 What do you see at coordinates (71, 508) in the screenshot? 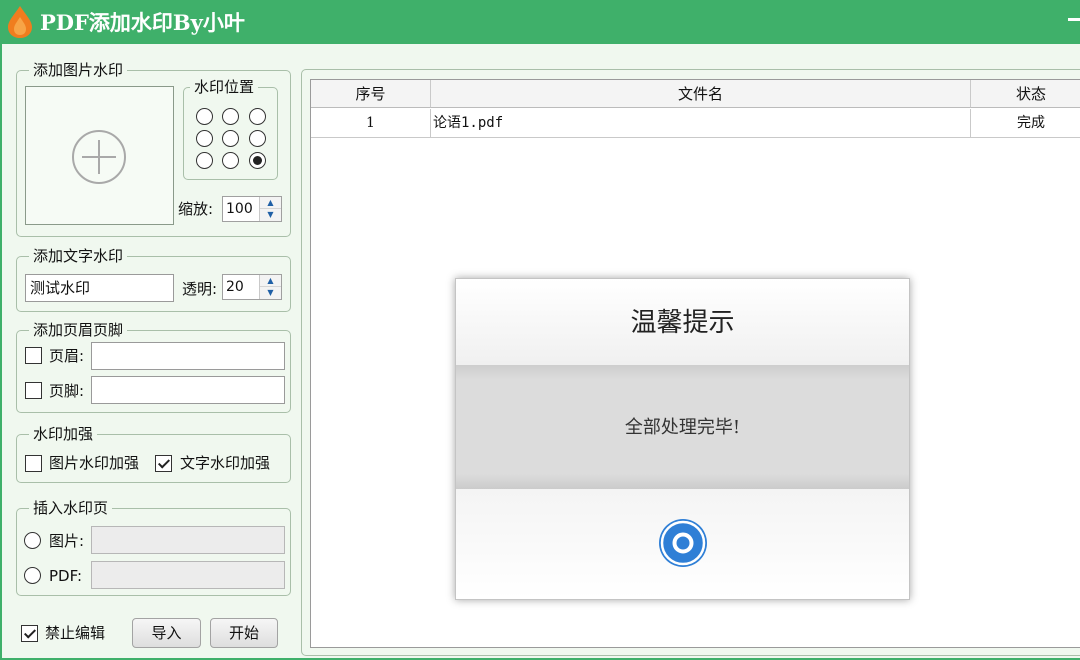
I see `insert-page-legend: 插入水印页` at bounding box center [71, 508].